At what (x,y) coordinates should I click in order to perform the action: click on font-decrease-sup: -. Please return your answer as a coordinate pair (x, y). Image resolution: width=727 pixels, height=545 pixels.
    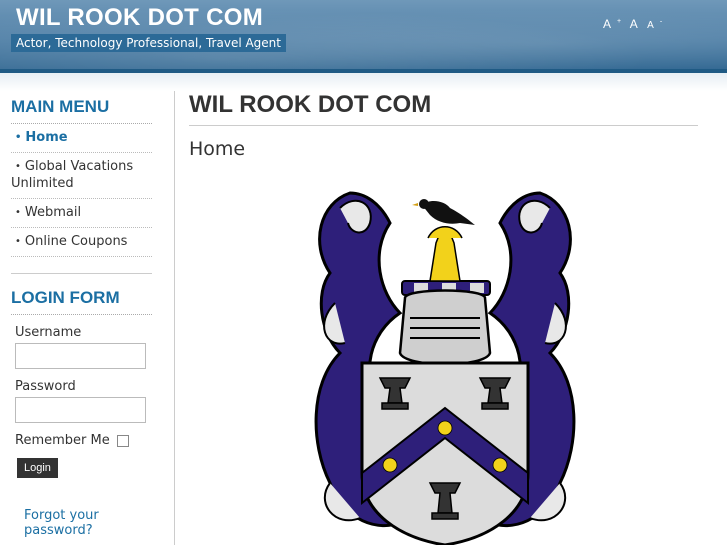
    Looking at the image, I should click on (661, 22).